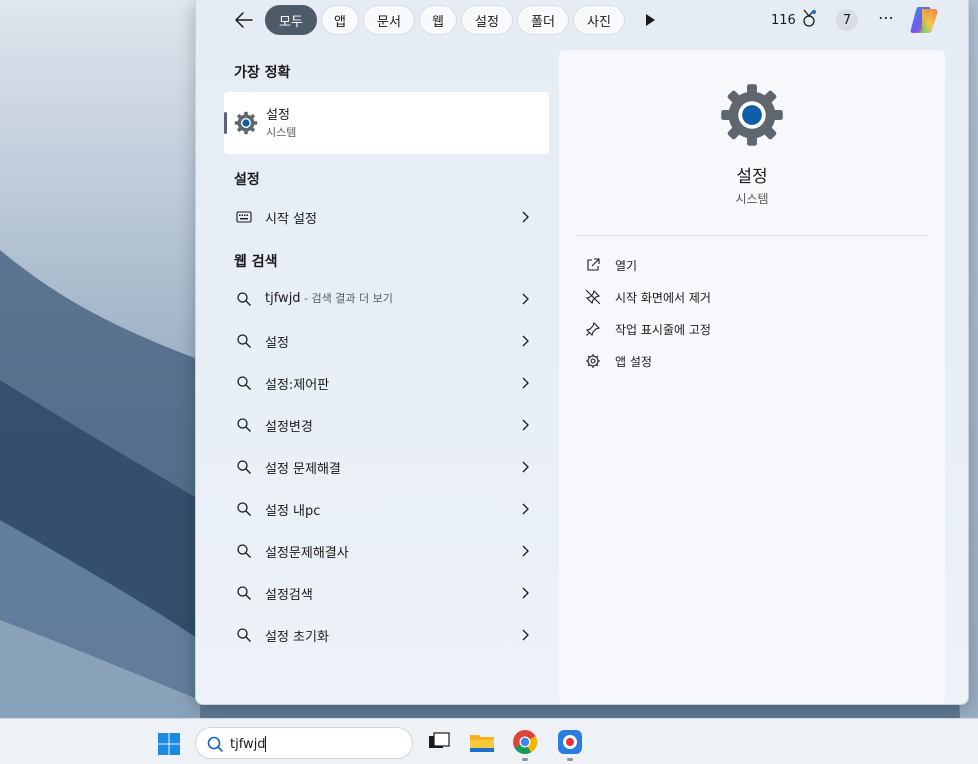 This screenshot has width=978, height=764. What do you see at coordinates (593, 361) in the screenshot?
I see `gear-icon` at bounding box center [593, 361].